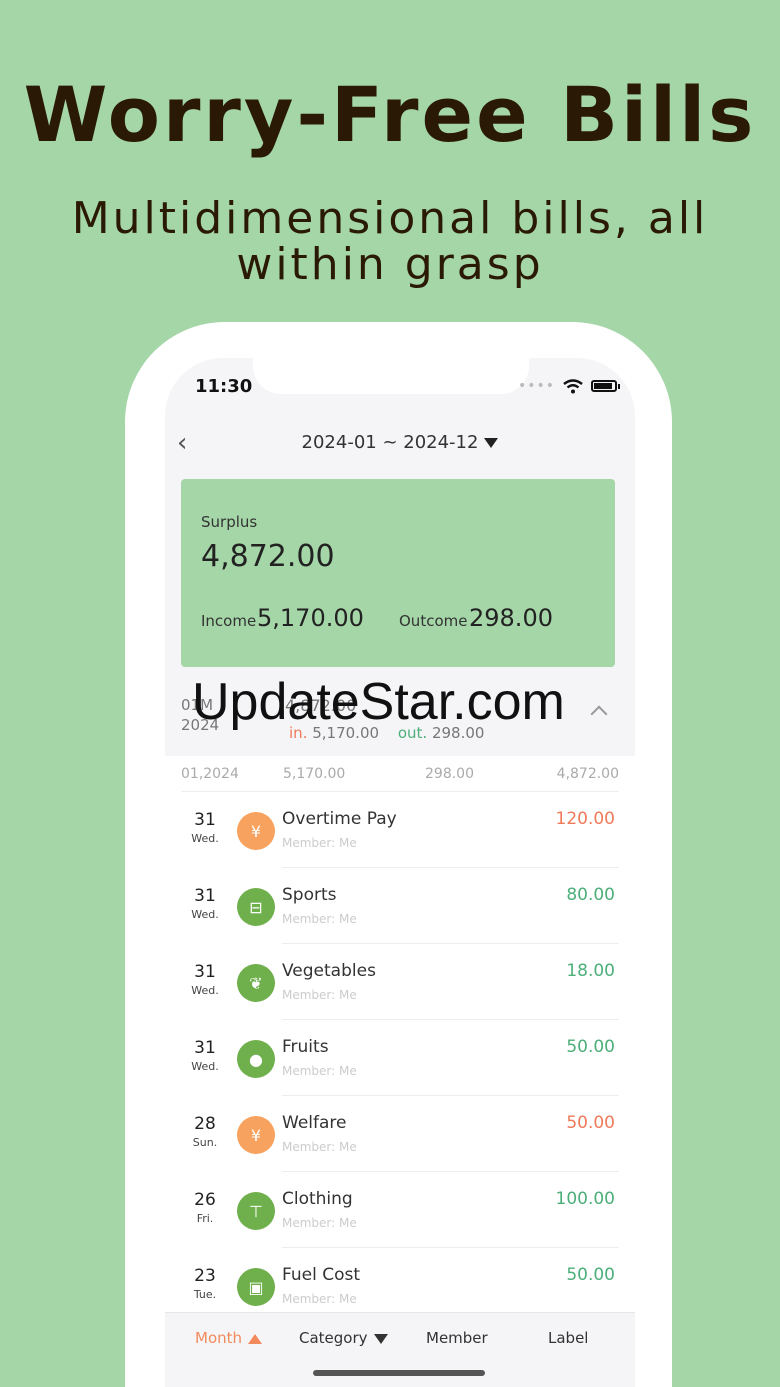  Describe the element at coordinates (433, 621) in the screenshot. I see `outcome-label: Outcome` at that location.